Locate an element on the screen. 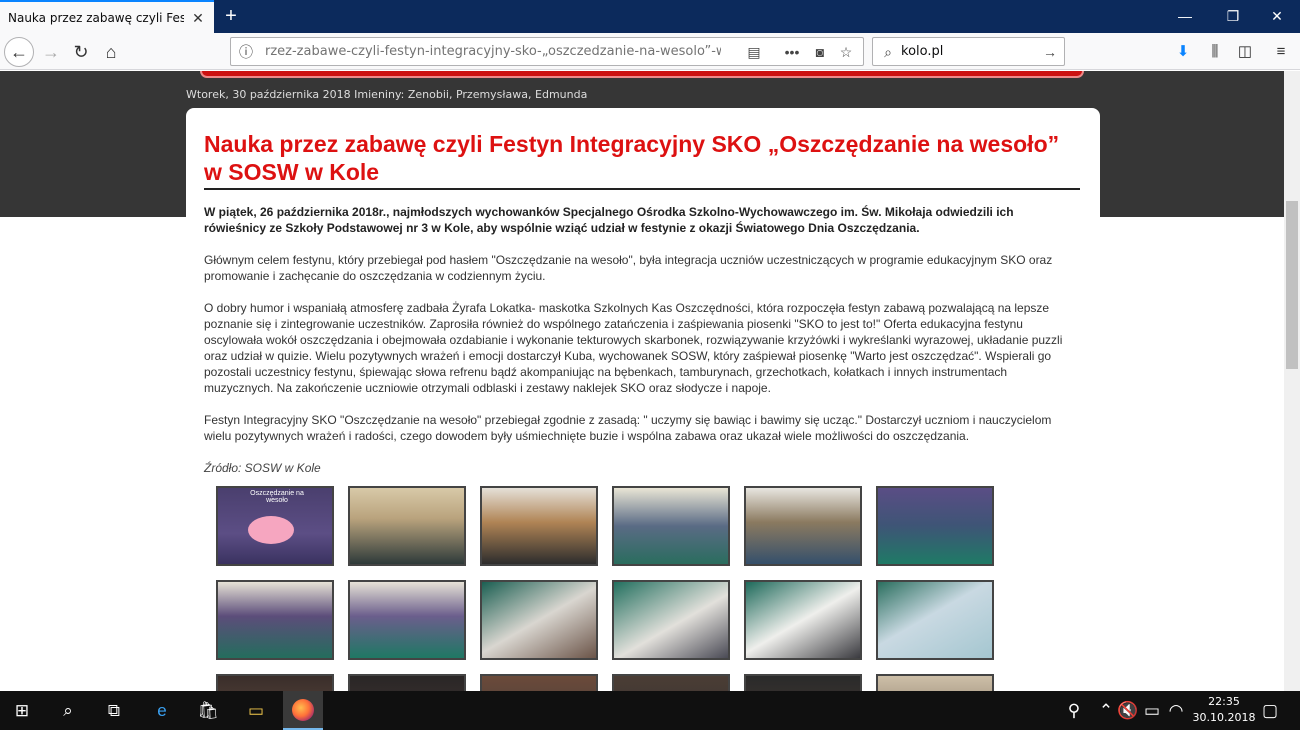  menu-icon: ≡ is located at coordinates (1281, 52).